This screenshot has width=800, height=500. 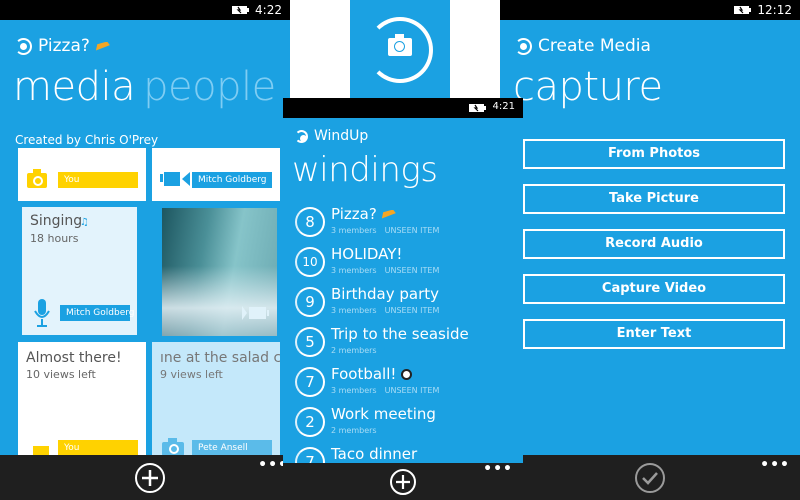 I want to click on media-tile-video: Mitch Goldberg, so click(x=216, y=174).